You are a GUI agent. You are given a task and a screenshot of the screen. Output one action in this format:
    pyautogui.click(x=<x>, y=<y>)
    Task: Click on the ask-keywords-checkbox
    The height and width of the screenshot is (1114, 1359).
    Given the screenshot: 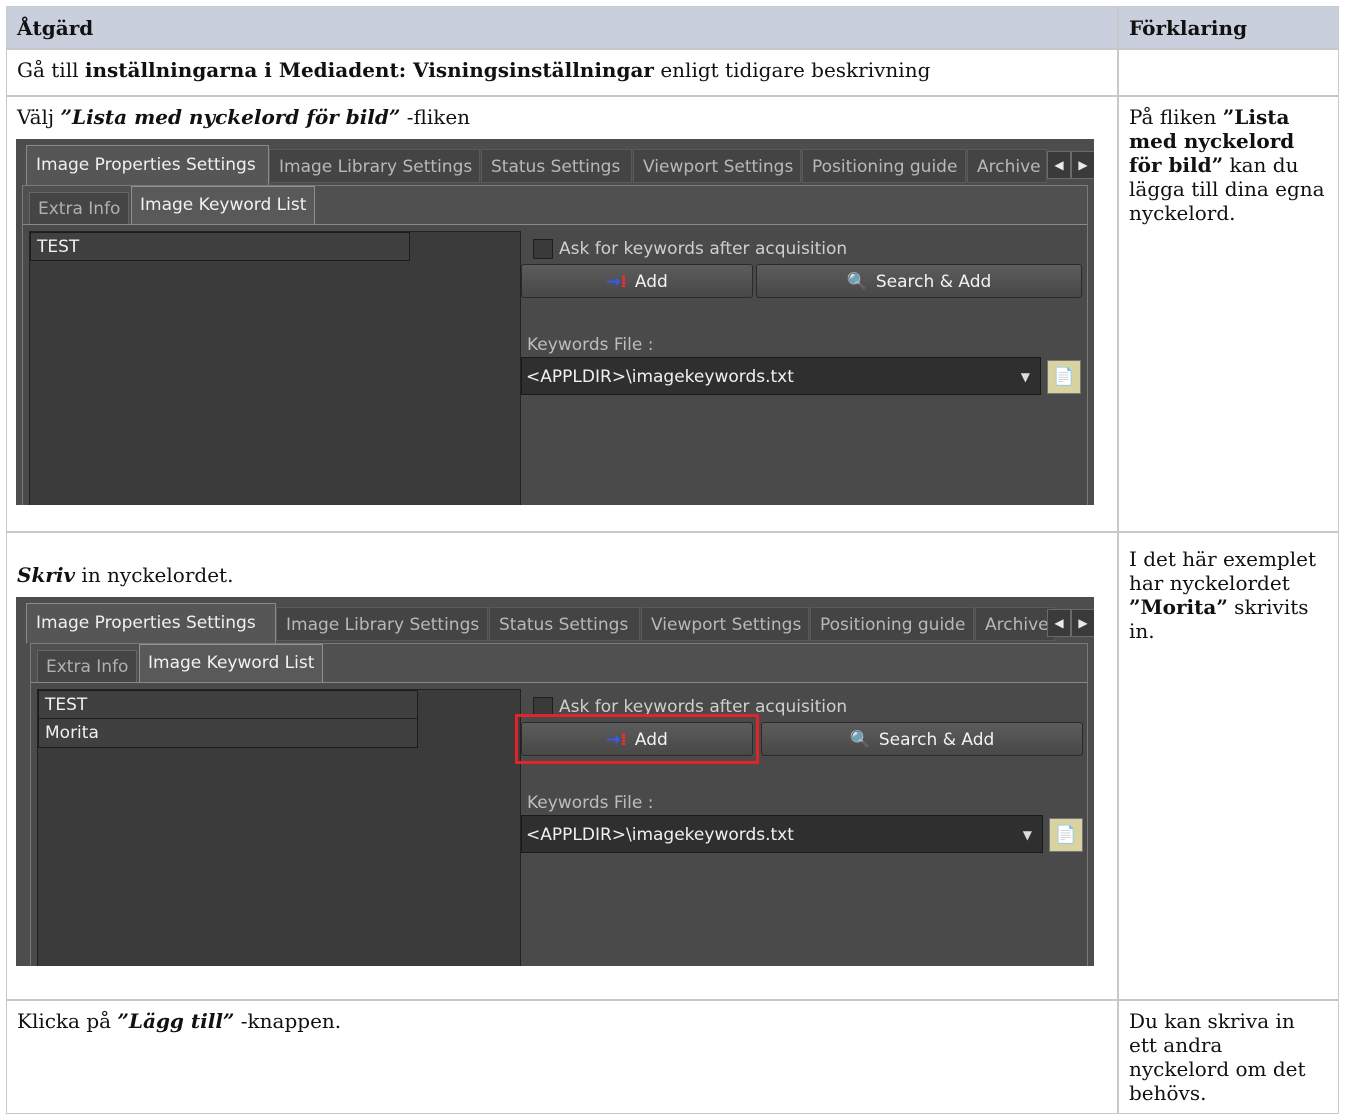 What is the action you would take?
    pyautogui.click(x=543, y=249)
    